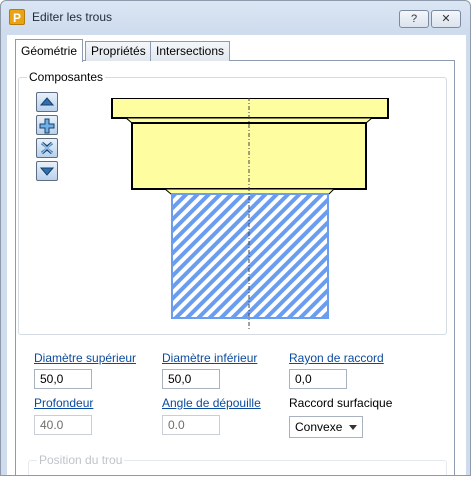 This screenshot has width=473, height=477. I want to click on tab-geometrie: Géométrie, so click(49, 50).